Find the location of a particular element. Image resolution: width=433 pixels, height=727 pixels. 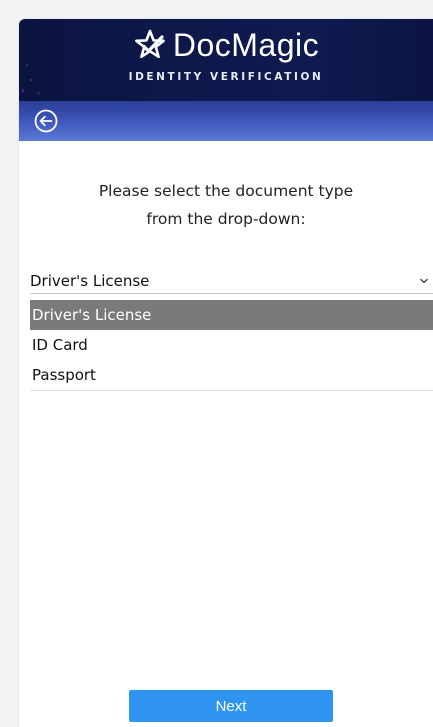

document-type-options: Driver's License ID Card Passport is located at coordinates (231, 345).